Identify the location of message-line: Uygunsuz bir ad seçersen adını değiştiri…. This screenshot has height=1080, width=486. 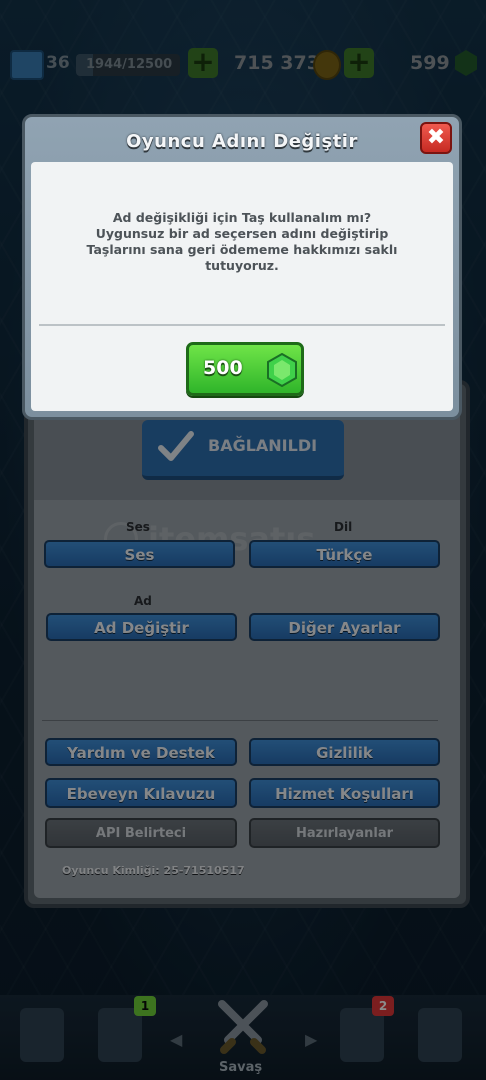
(242, 233).